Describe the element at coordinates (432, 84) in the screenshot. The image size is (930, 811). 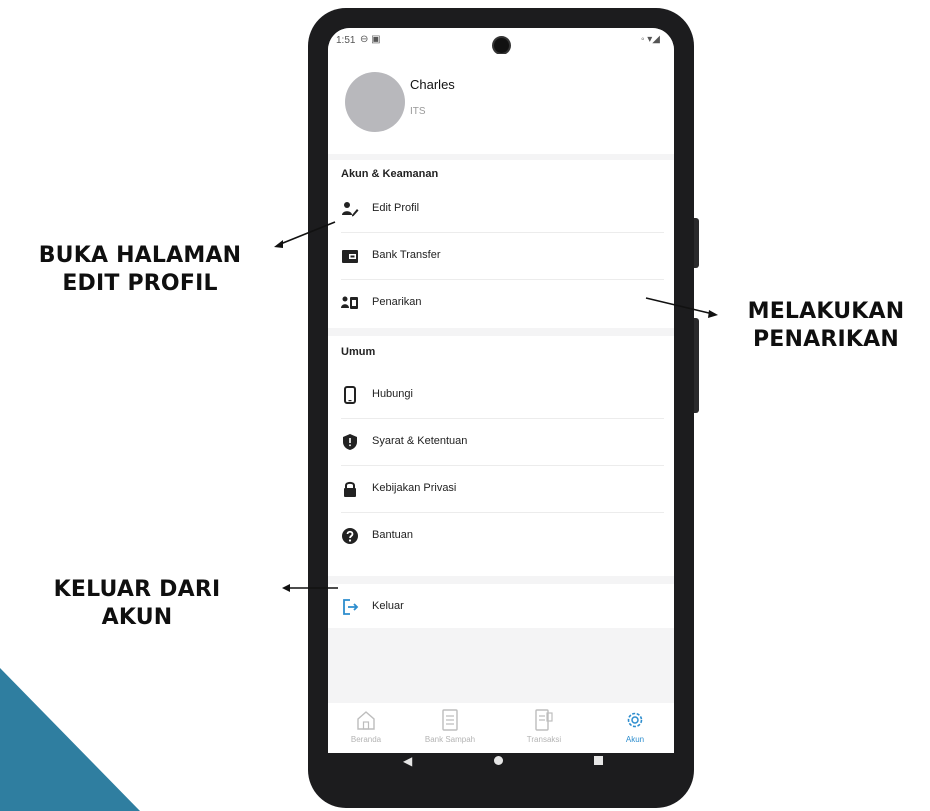
I see `profile-name: Charles` at that location.